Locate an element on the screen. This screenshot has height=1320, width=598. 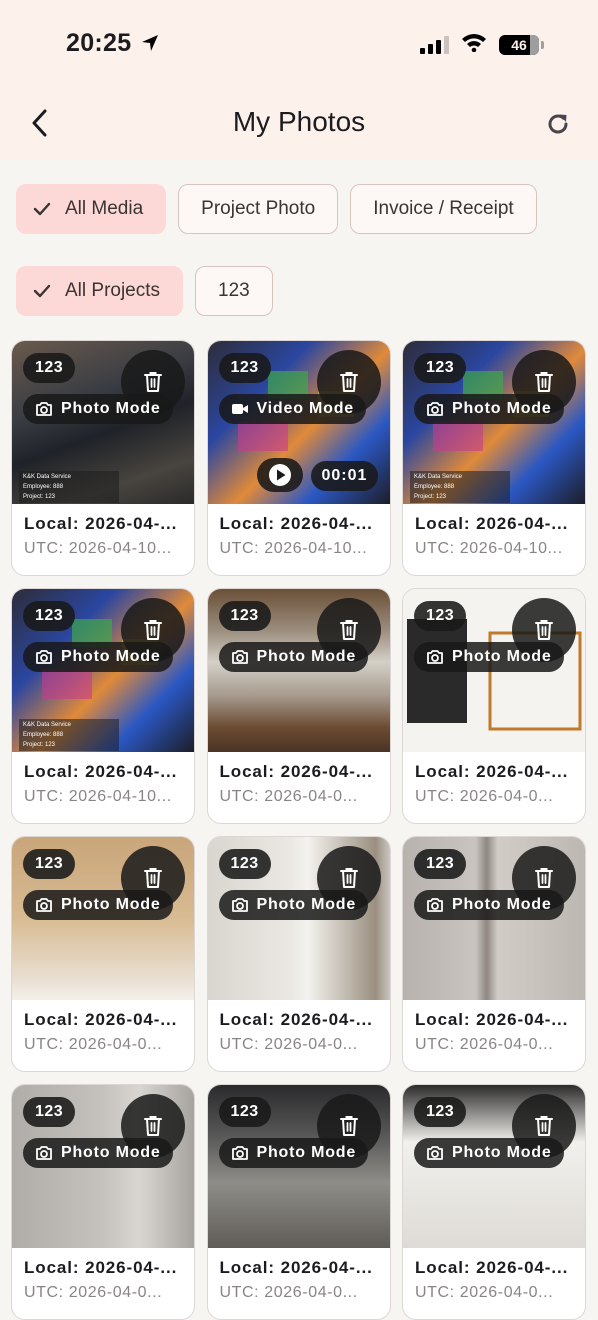
chip-invoice-receipt: Invoice / Receipt is located at coordinates (443, 209).